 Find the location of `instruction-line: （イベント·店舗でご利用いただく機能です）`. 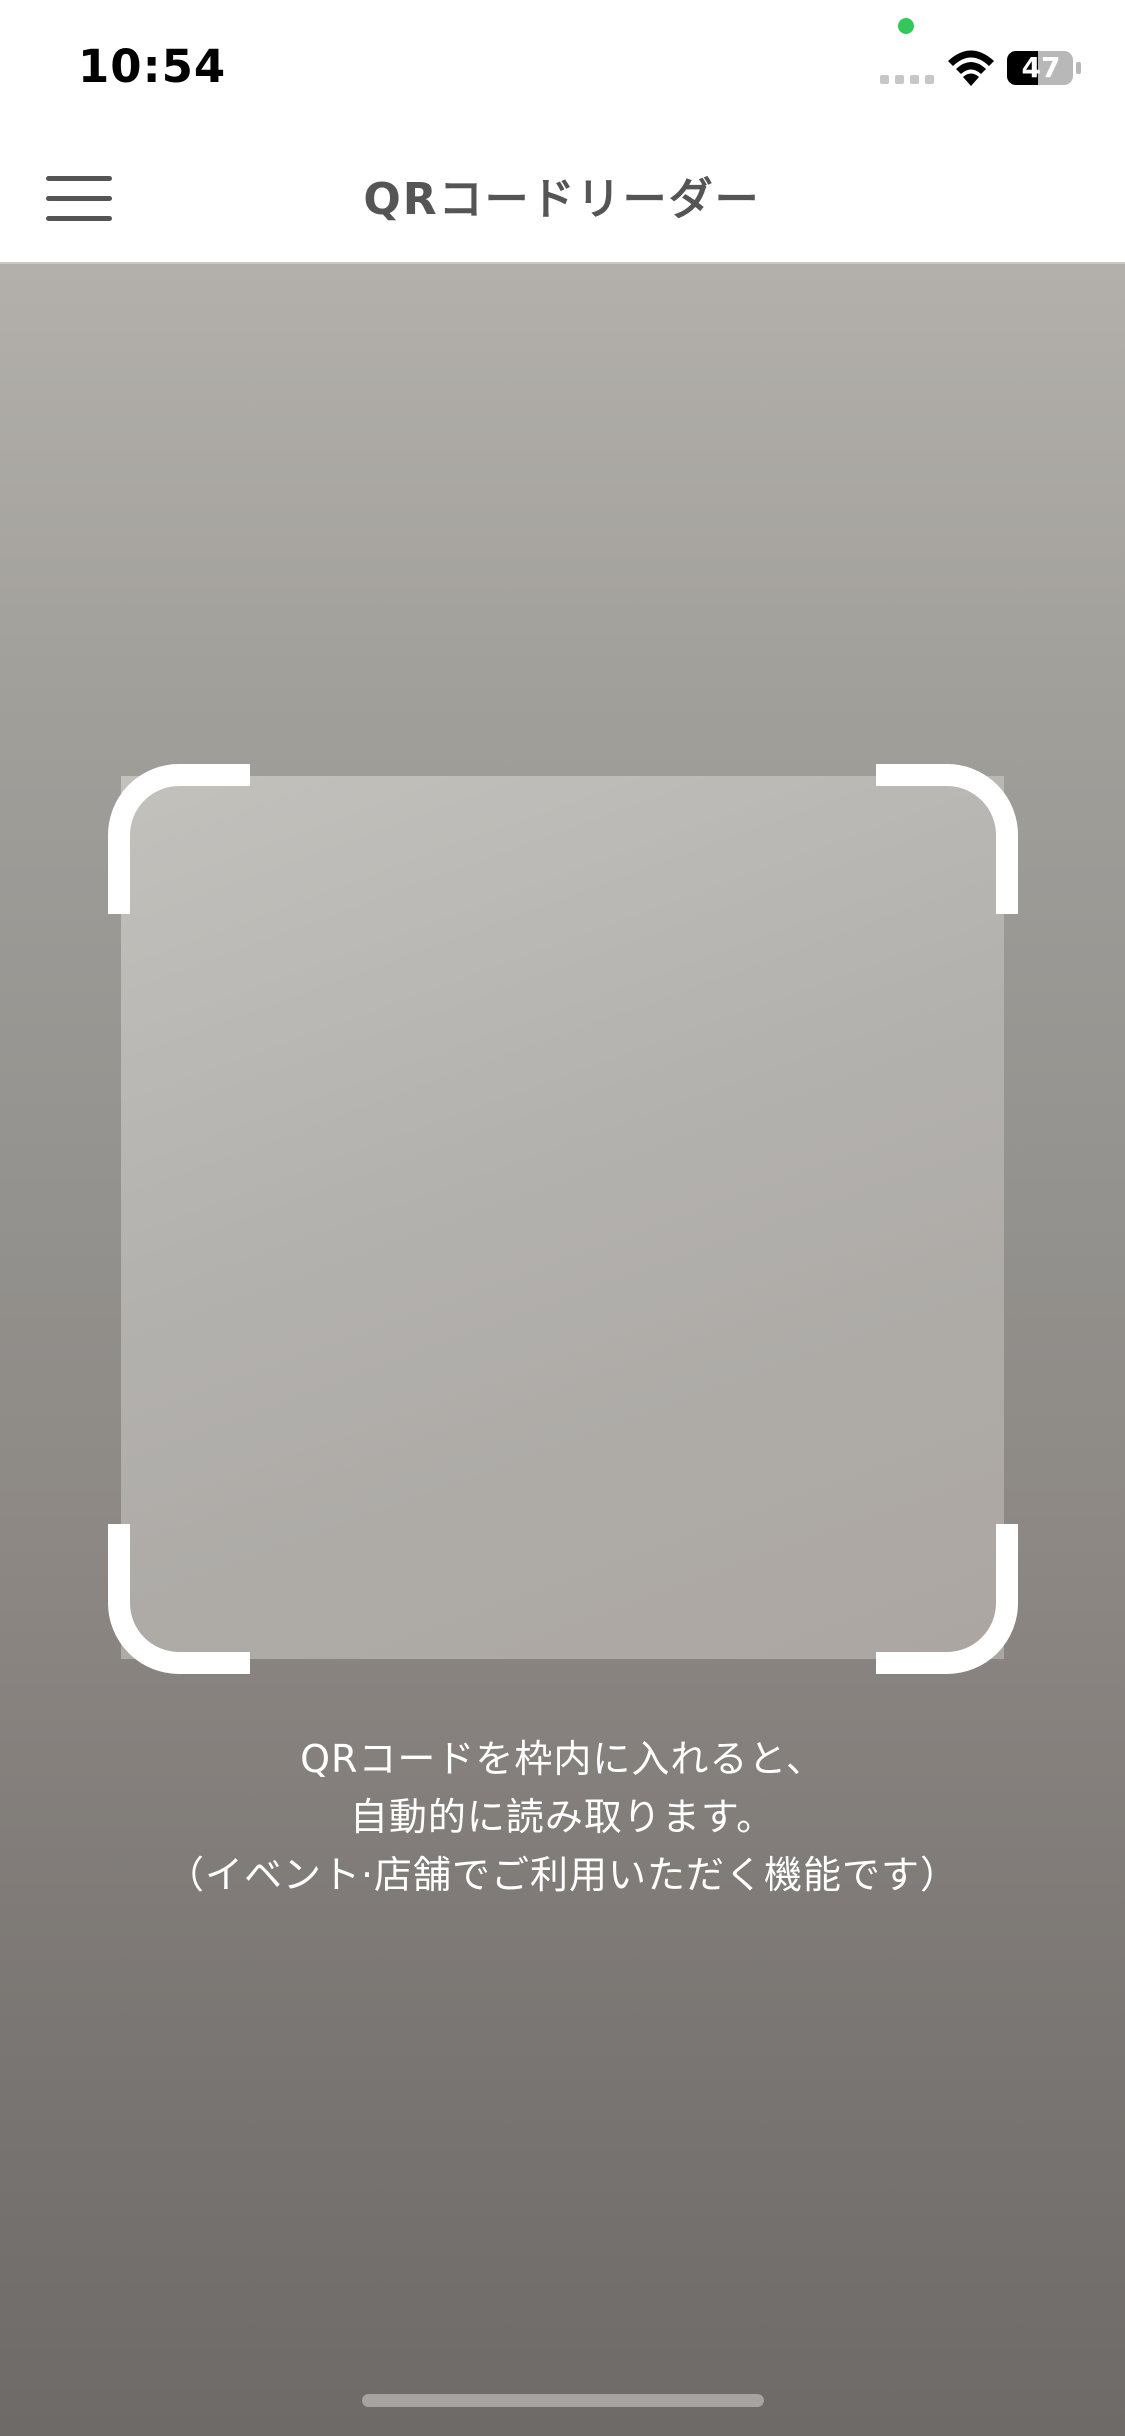

instruction-line: （イベント·店舗でご利用いただく機能です） is located at coordinates (562, 1875).